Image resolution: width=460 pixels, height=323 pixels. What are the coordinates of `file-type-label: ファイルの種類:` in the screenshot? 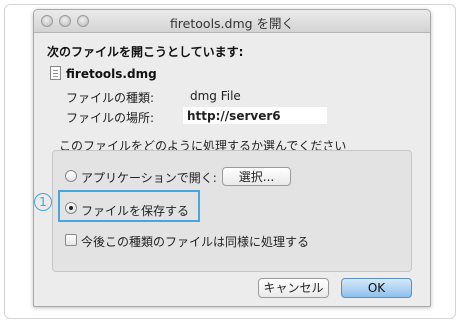 It's located at (110, 98).